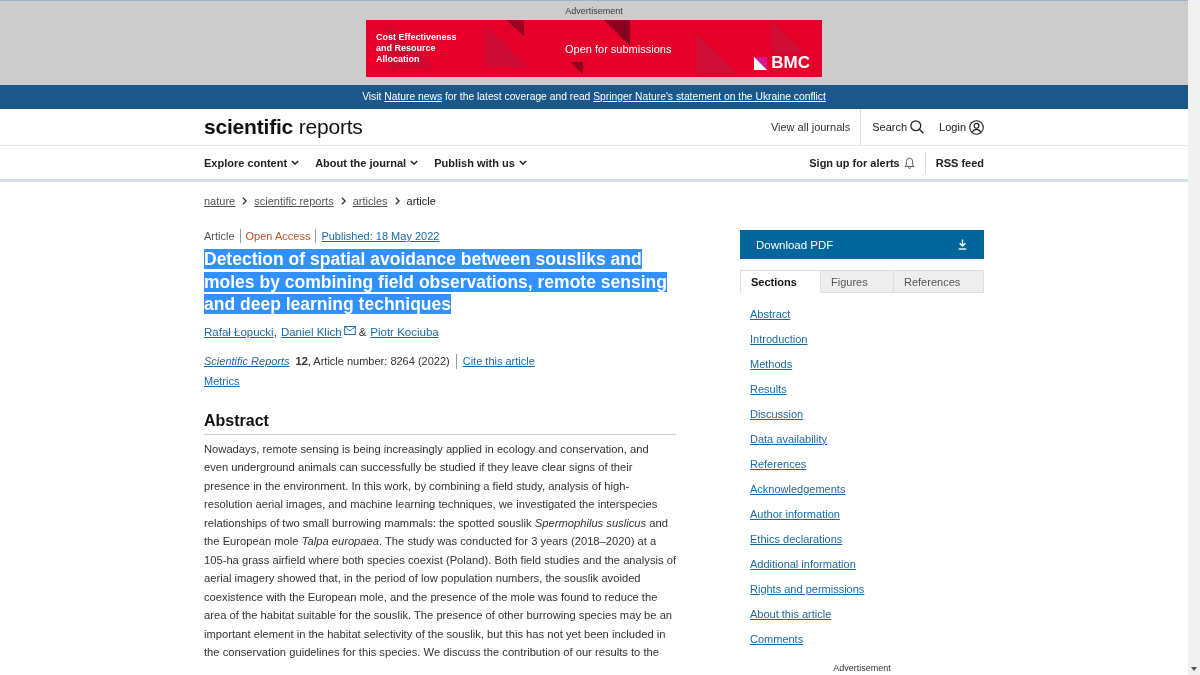  Describe the element at coordinates (709, 96) in the screenshot. I see `notice-link: Springer Nature's statement on the Ukraine conflict` at that location.